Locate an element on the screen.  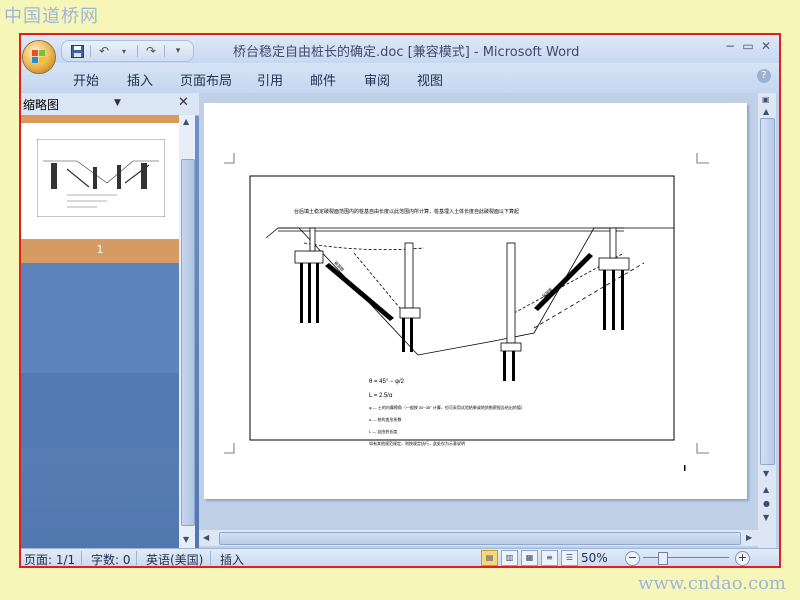
zoom-track is located at coordinates (686, 557).